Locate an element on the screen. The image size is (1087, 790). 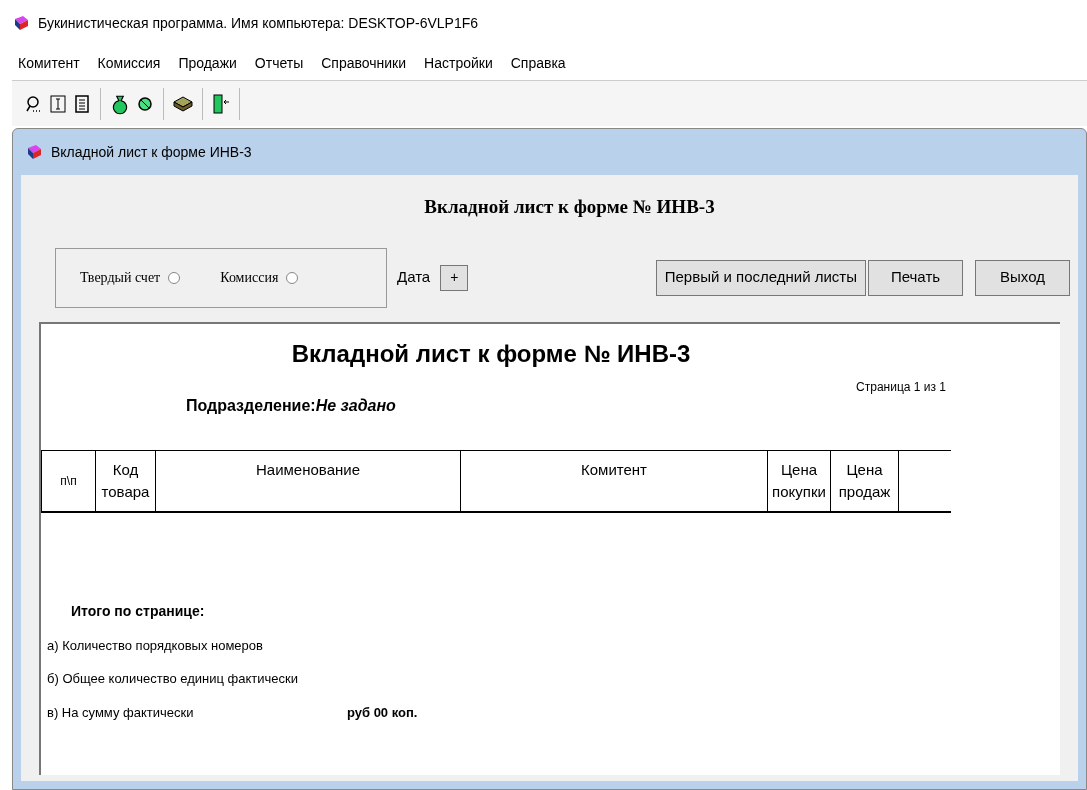
date-button: + is located at coordinates (454, 277).